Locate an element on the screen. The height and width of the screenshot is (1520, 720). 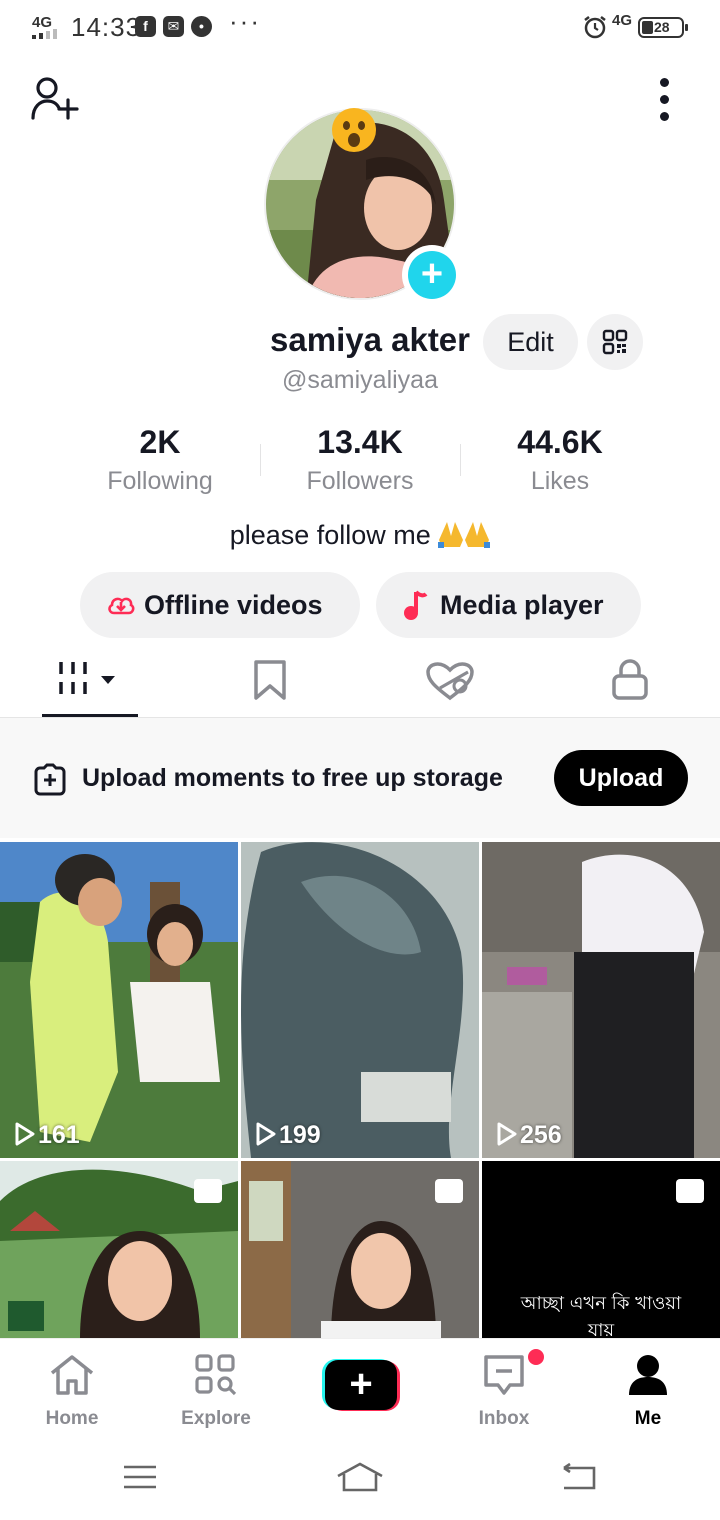
view-count: 256 is located at coordinates (529, 1135).